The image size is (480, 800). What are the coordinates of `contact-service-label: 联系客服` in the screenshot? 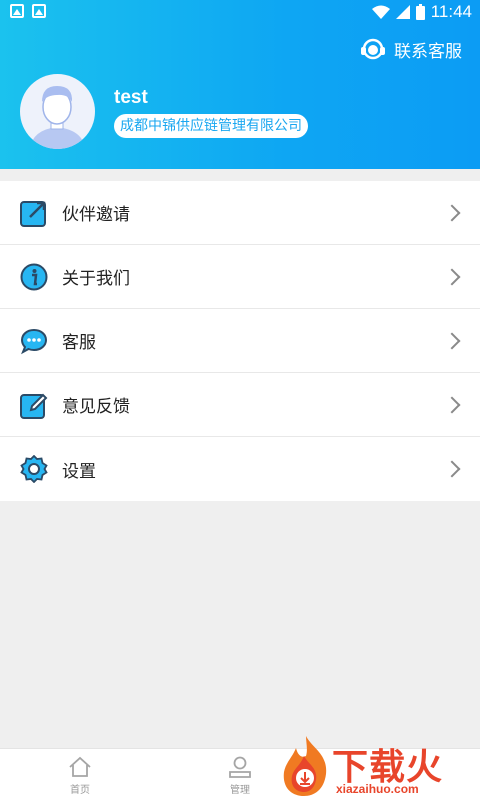 It's located at (428, 51).